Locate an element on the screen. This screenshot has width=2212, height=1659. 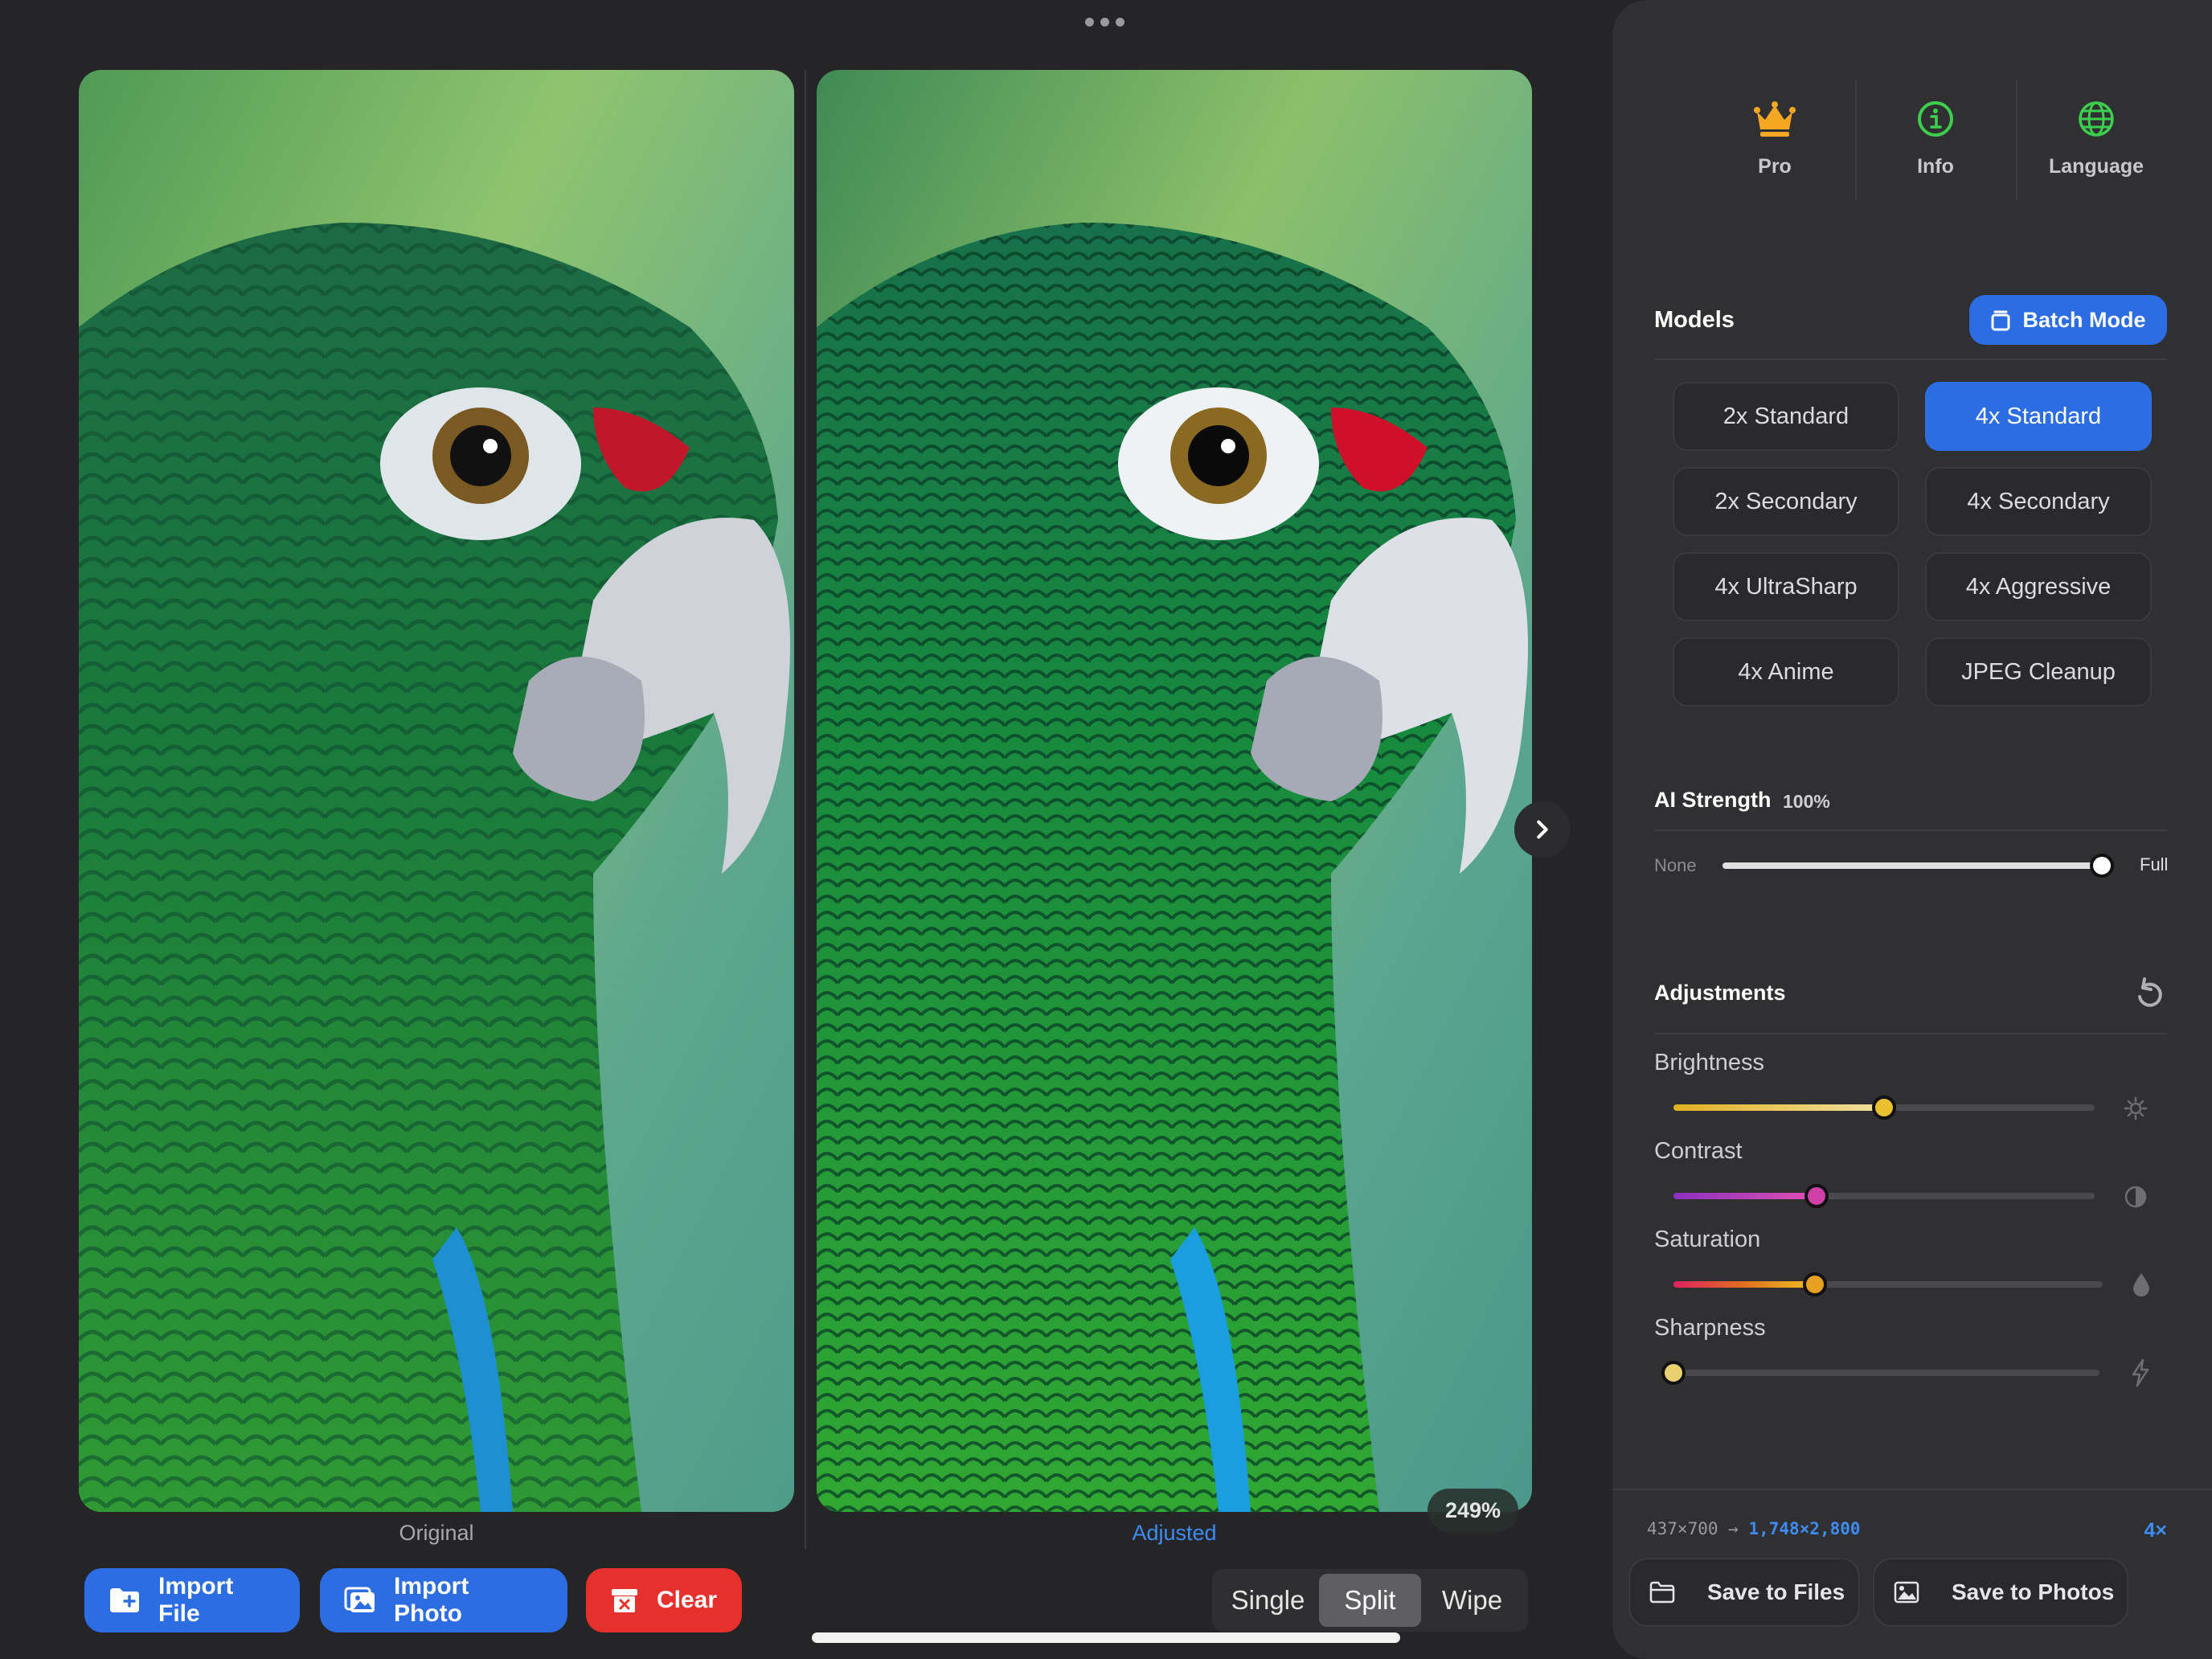
scale-badge: 4× is located at coordinates (2155, 1530).